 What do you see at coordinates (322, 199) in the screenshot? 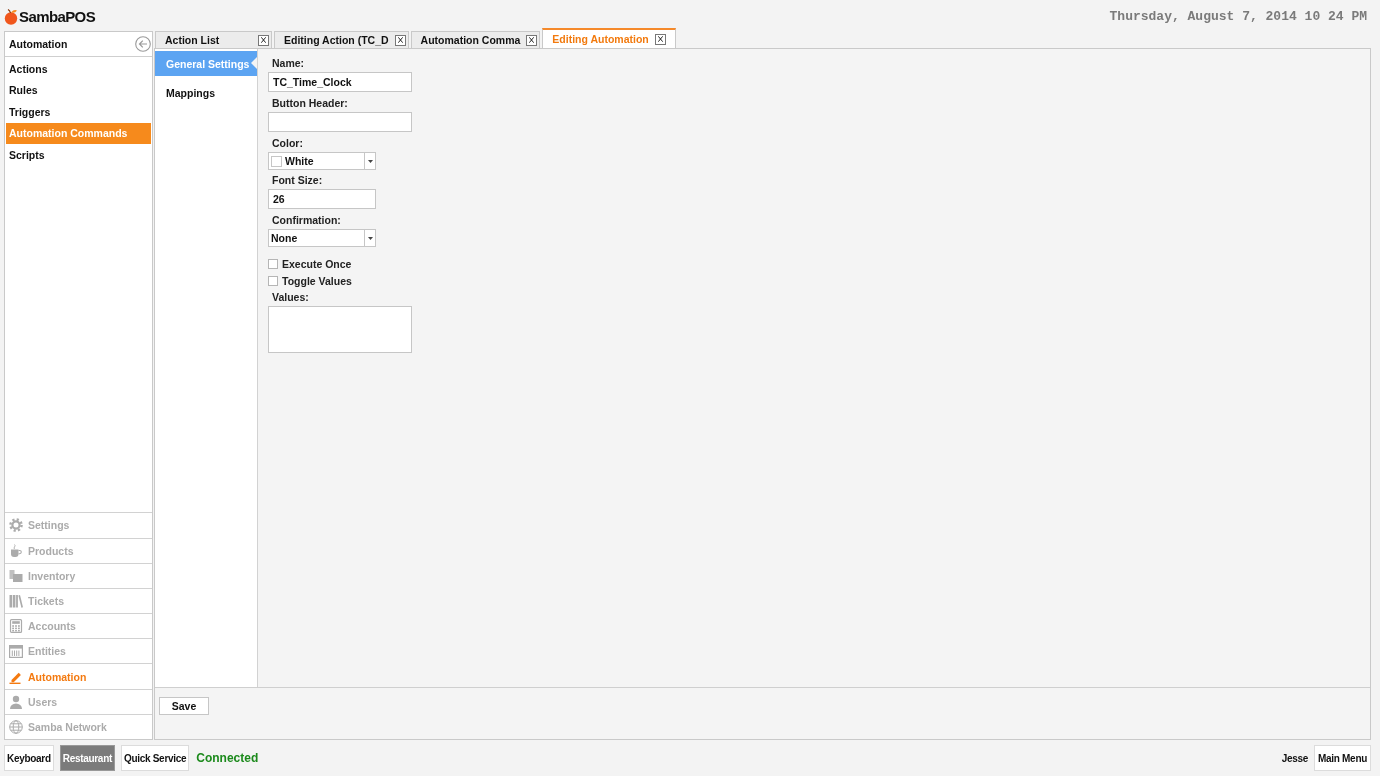
I see `input-field: 26` at bounding box center [322, 199].